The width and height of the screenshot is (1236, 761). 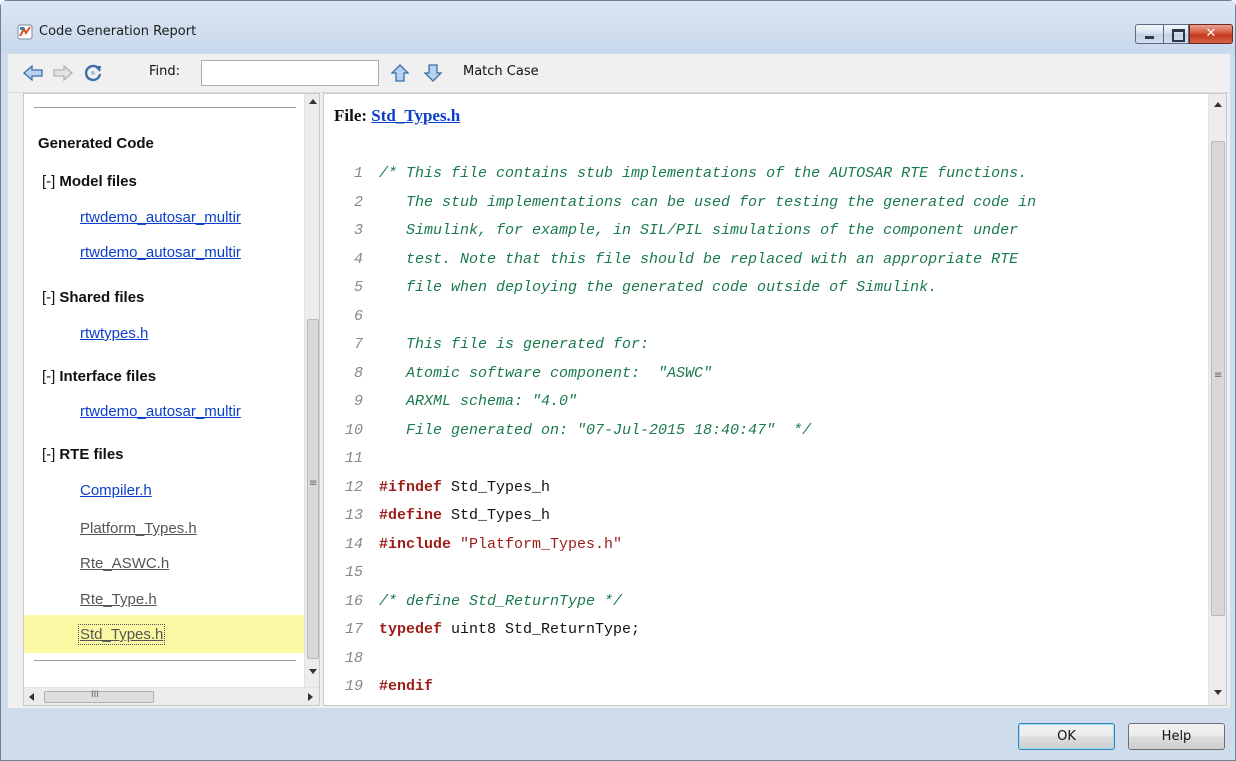 I want to click on window-title: Code Generation Report, so click(x=118, y=31).